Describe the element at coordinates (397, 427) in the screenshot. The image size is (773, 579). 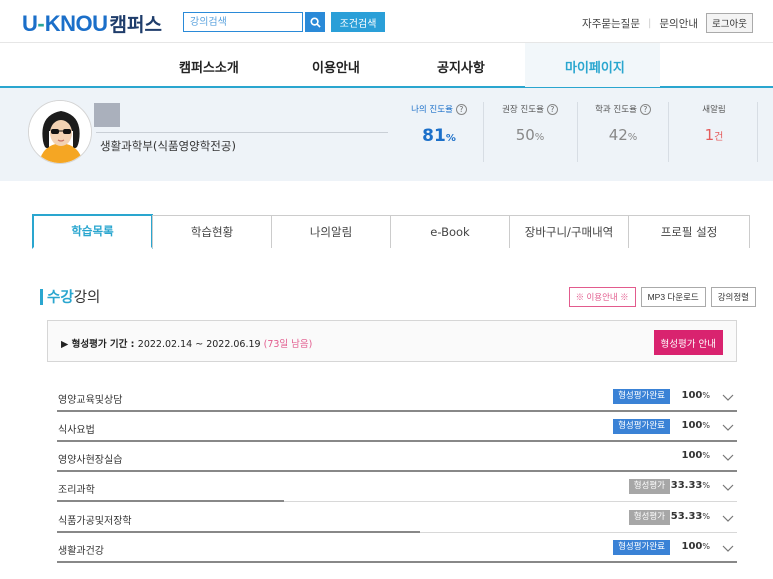
I see `course-row: 식사요법 형성평가완료 100%` at that location.